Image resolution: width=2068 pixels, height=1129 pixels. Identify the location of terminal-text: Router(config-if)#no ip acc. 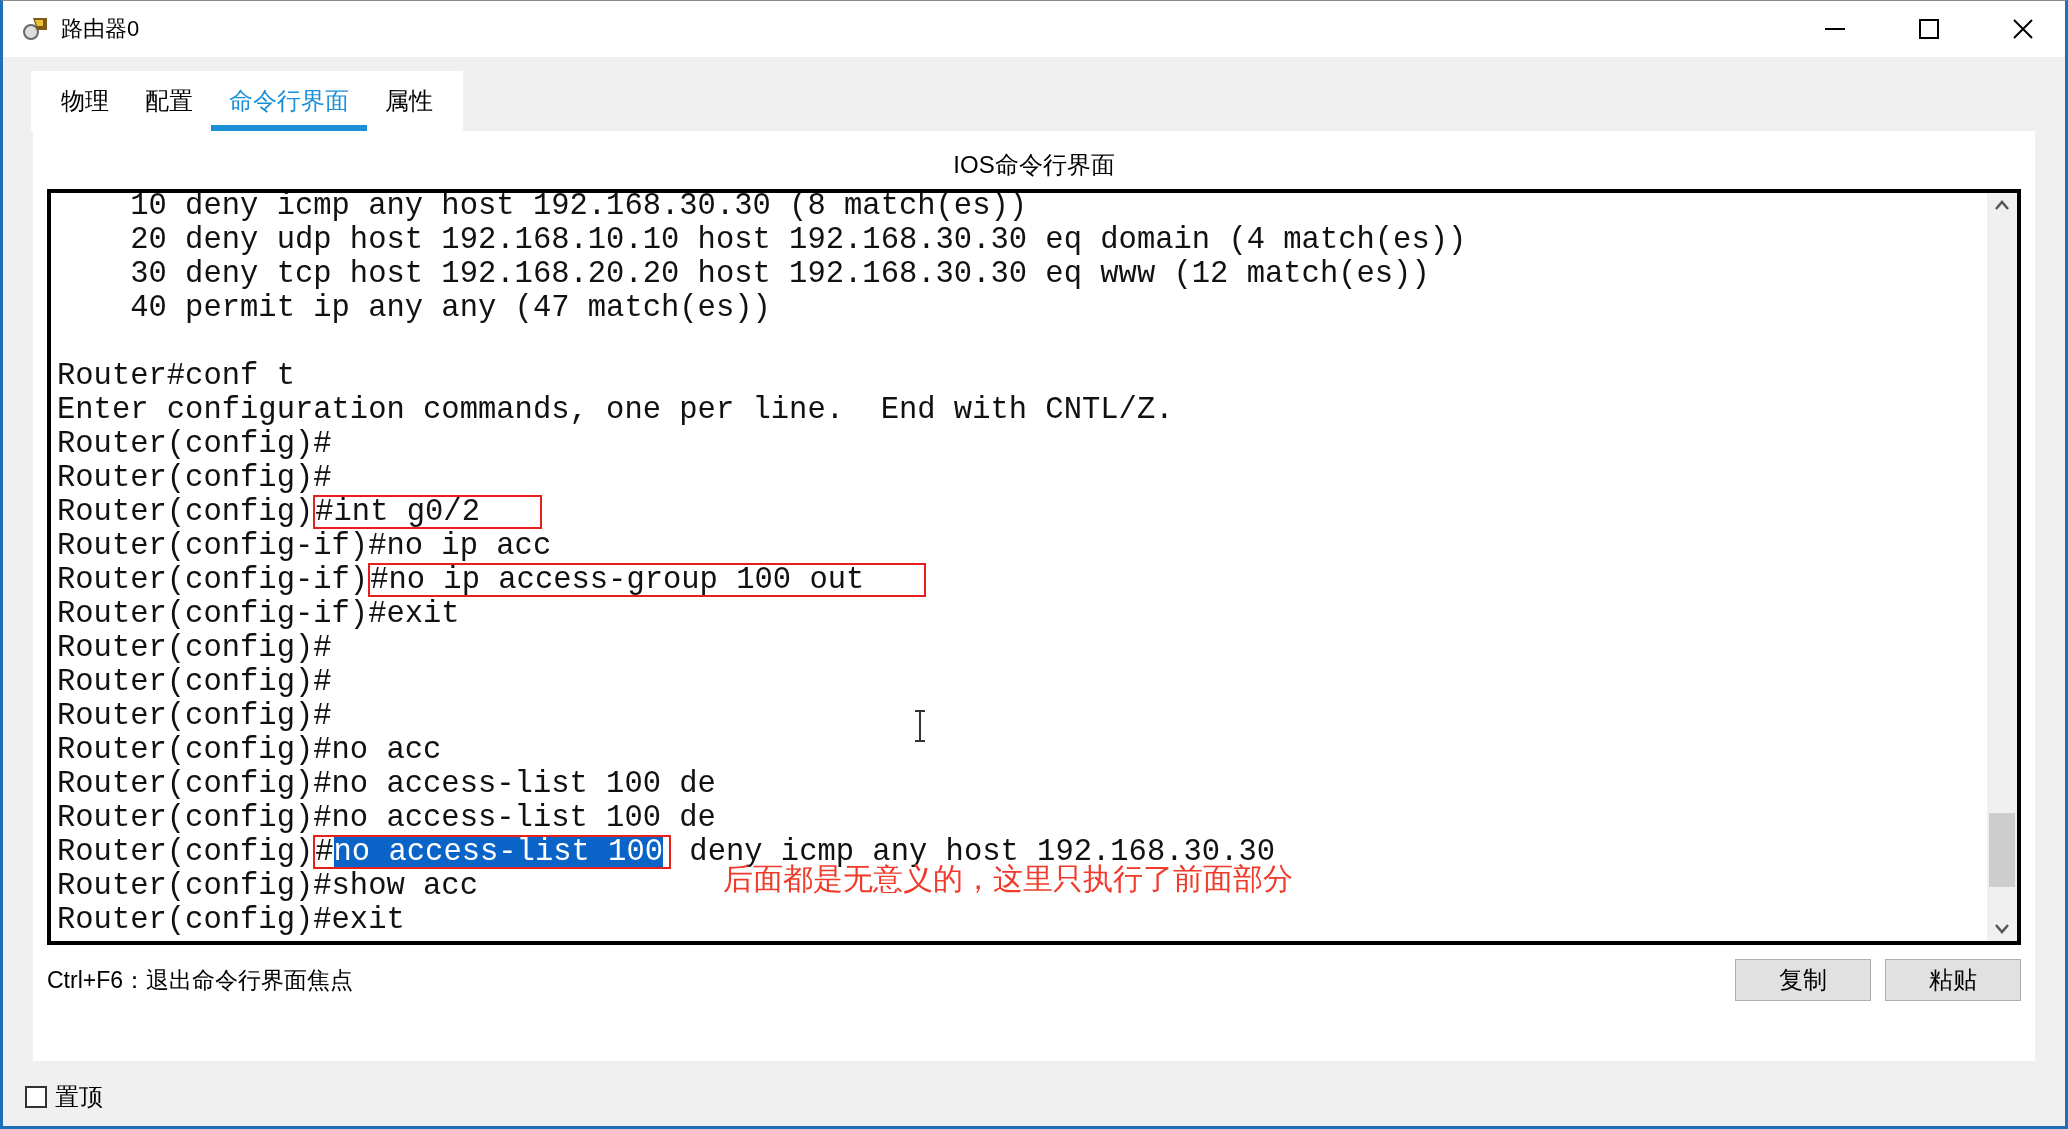
(304, 546).